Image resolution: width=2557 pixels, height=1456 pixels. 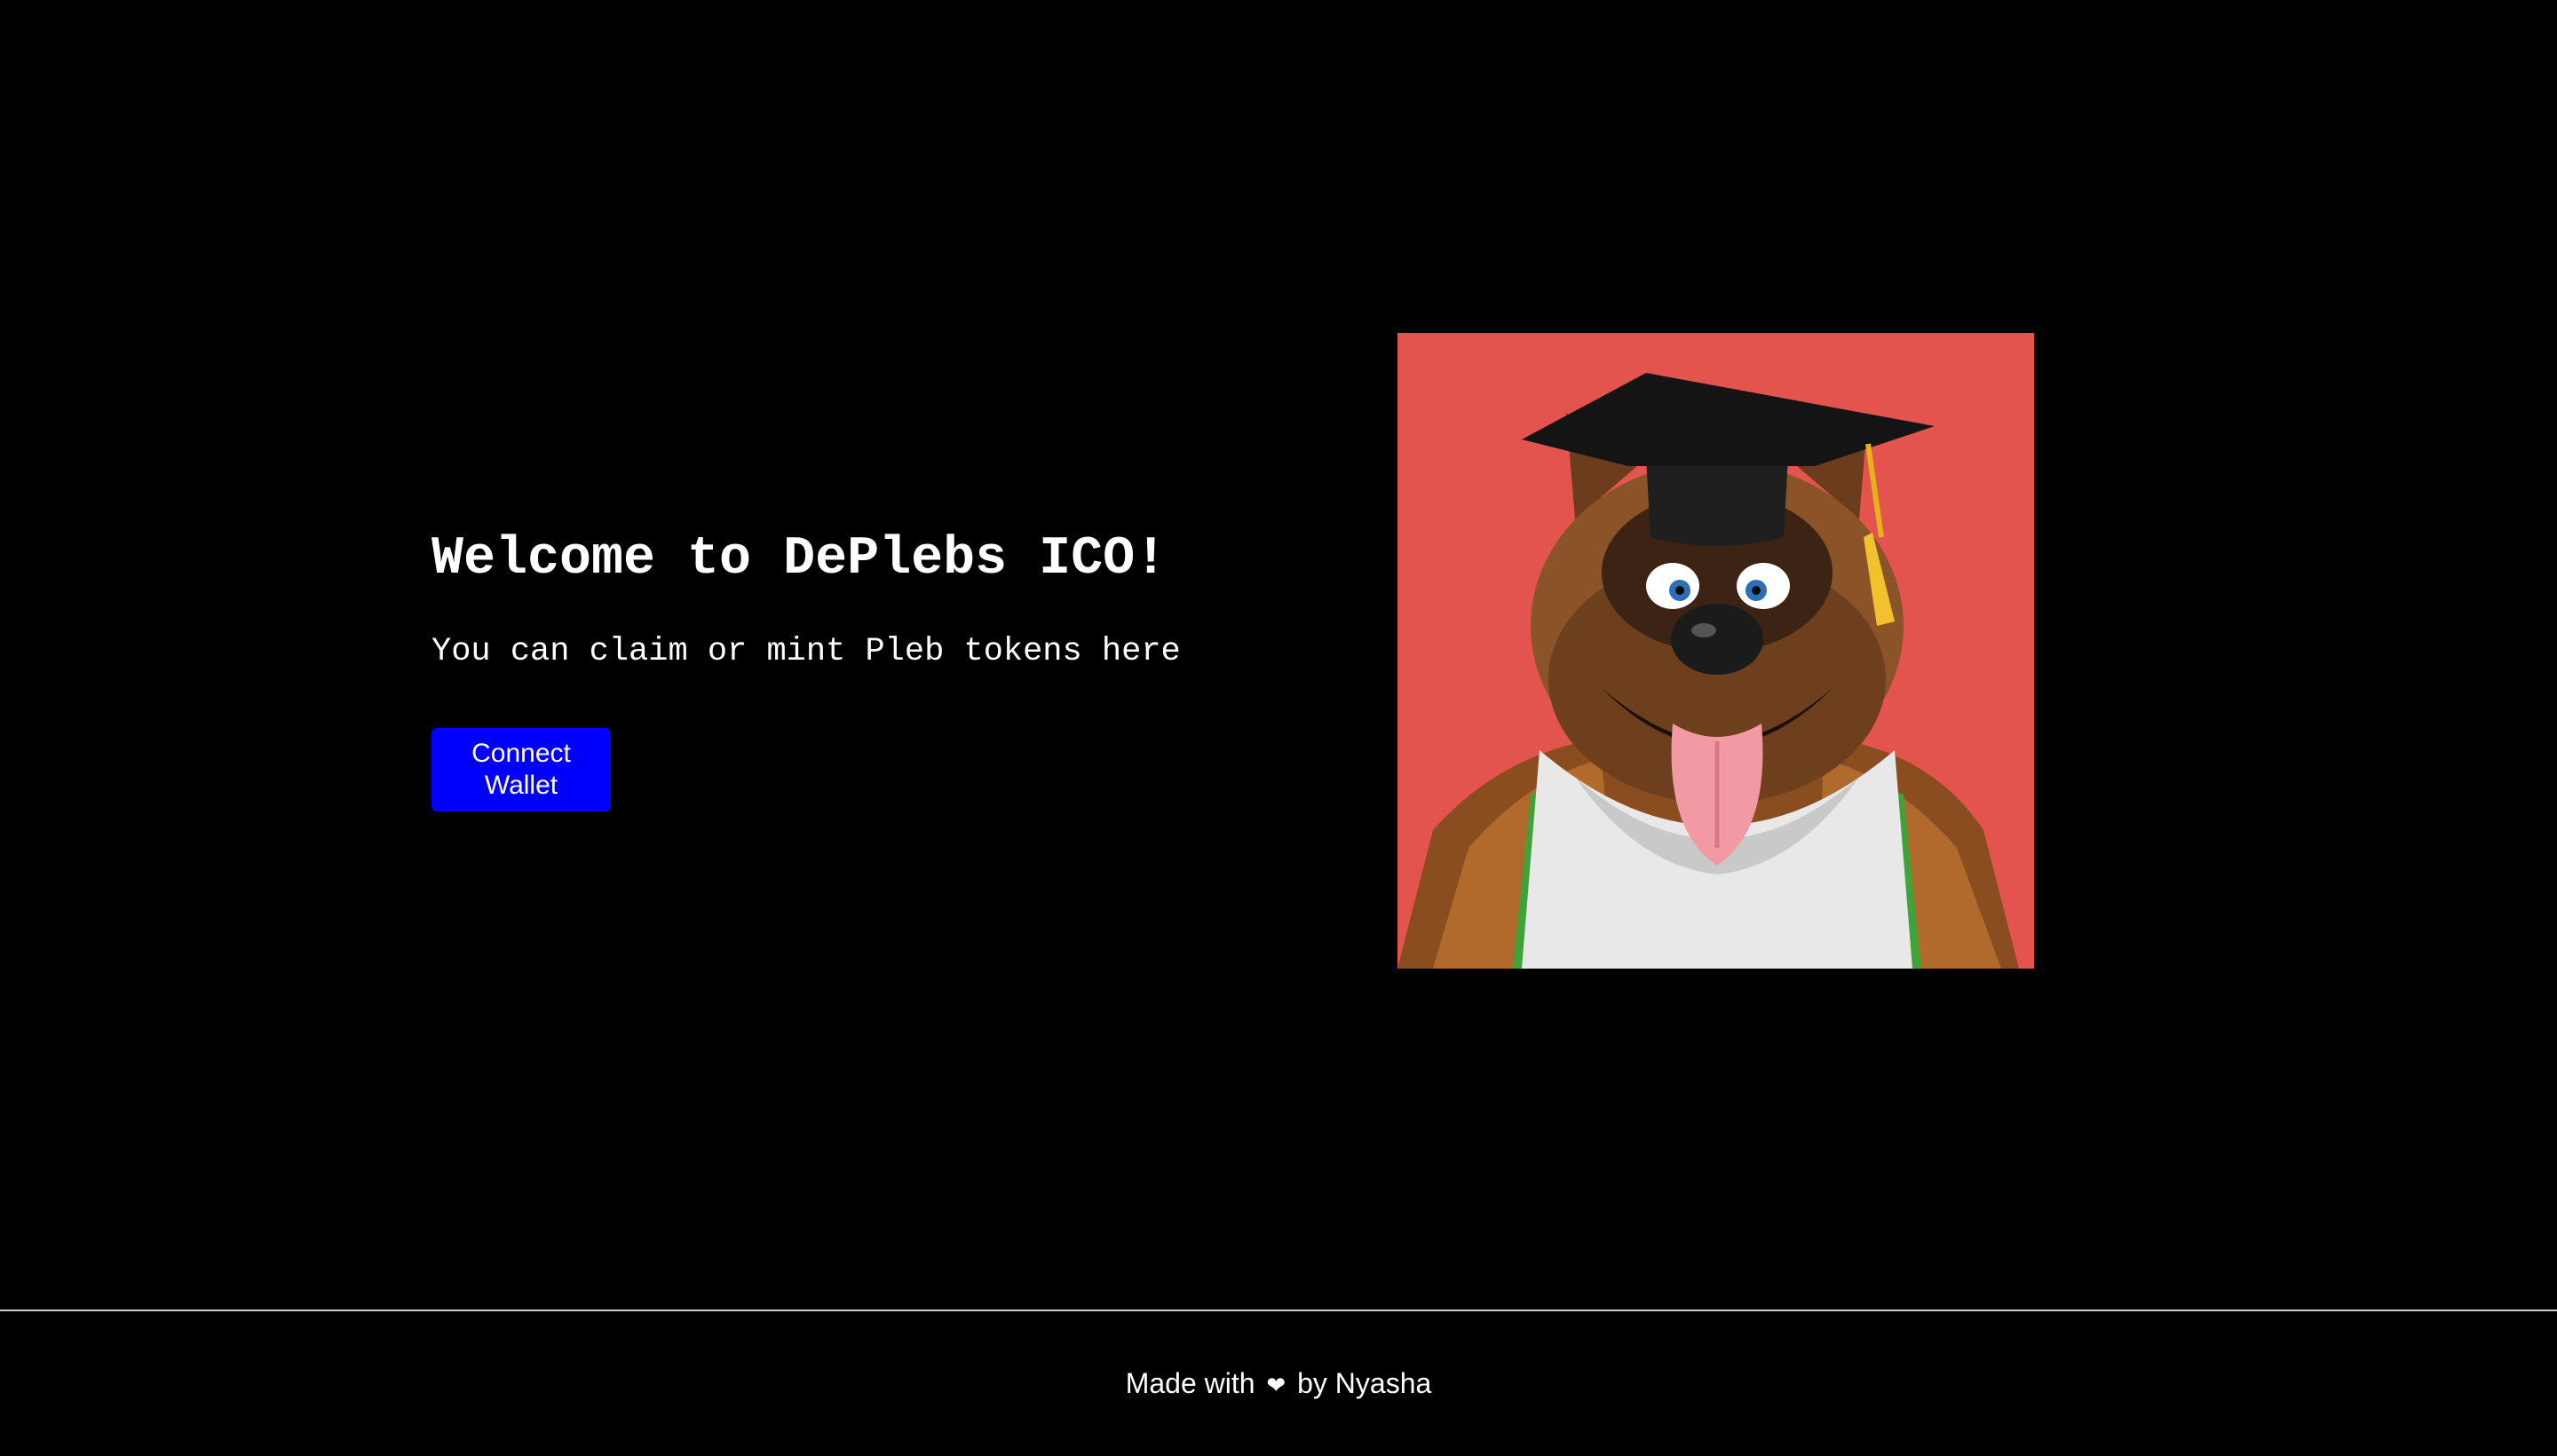 What do you see at coordinates (1190, 1383) in the screenshot?
I see `footer-prefix: Made with` at bounding box center [1190, 1383].